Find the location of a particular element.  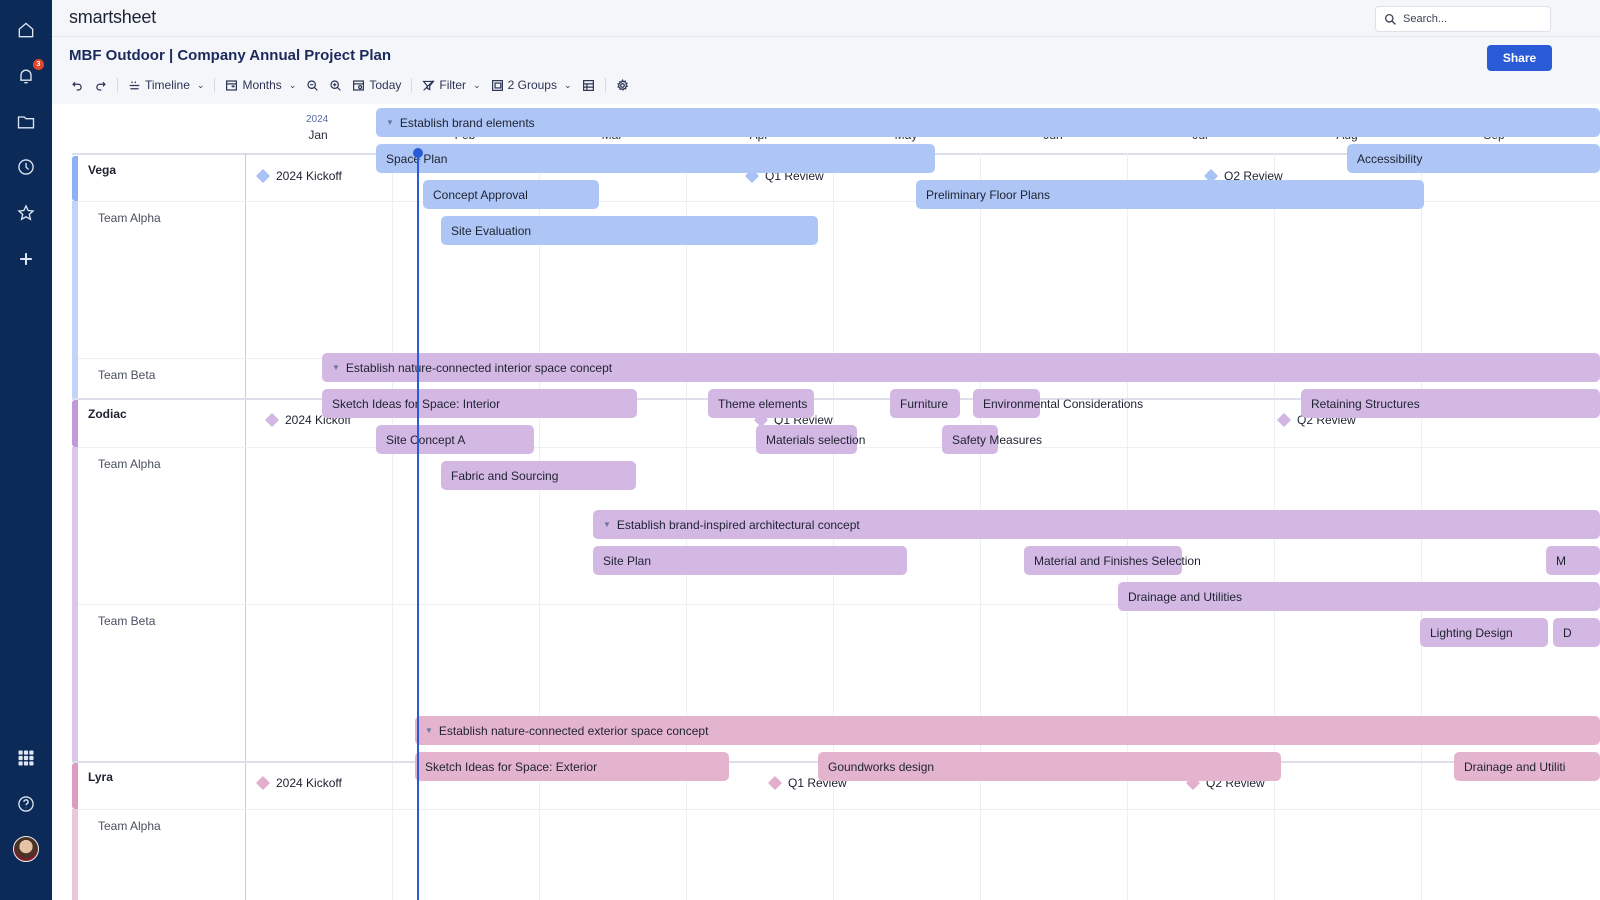

task-label: Goundworks design is located at coordinates (881, 766).